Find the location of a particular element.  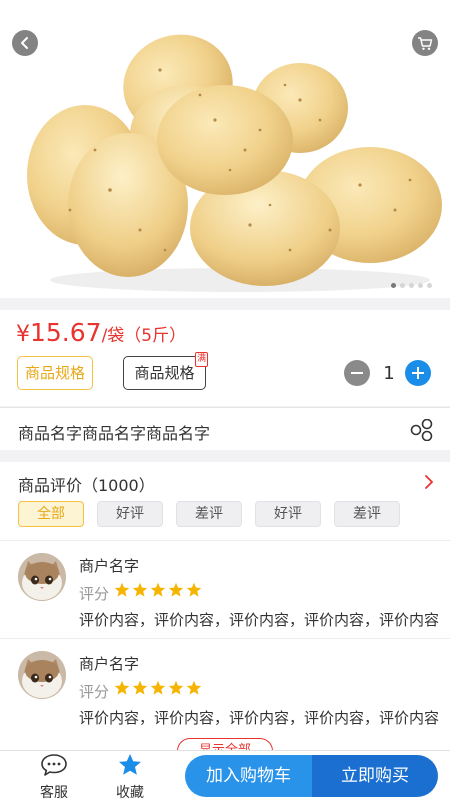

share-button is located at coordinates (422, 431).